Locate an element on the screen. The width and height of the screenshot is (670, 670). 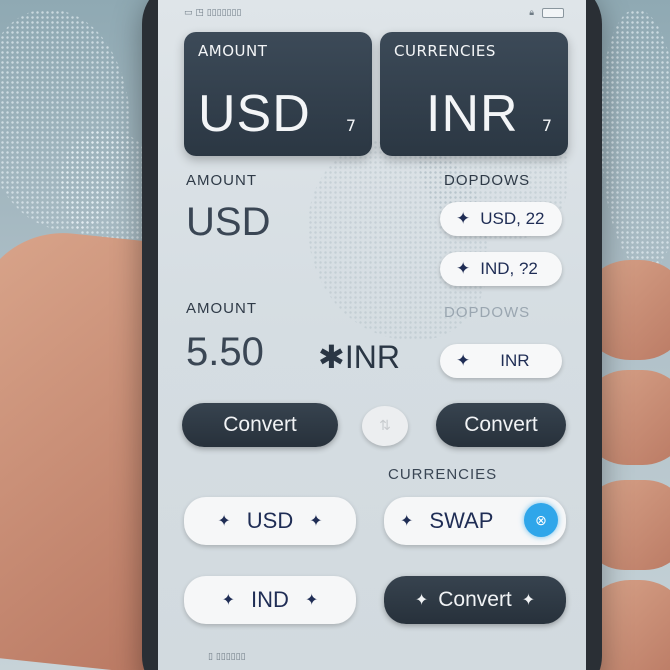
convert-bottom-label: Convert is located at coordinates (475, 599).